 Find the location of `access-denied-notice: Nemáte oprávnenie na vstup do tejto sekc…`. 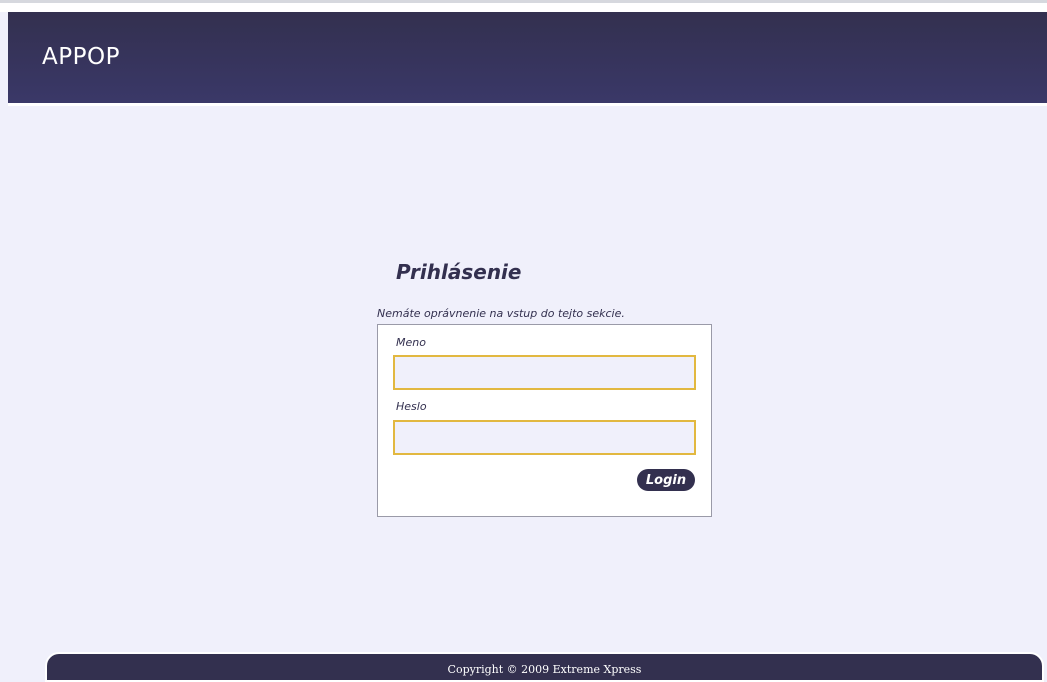

access-denied-notice: Nemáte oprávnenie na vstup do tejto sekc… is located at coordinates (501, 313).